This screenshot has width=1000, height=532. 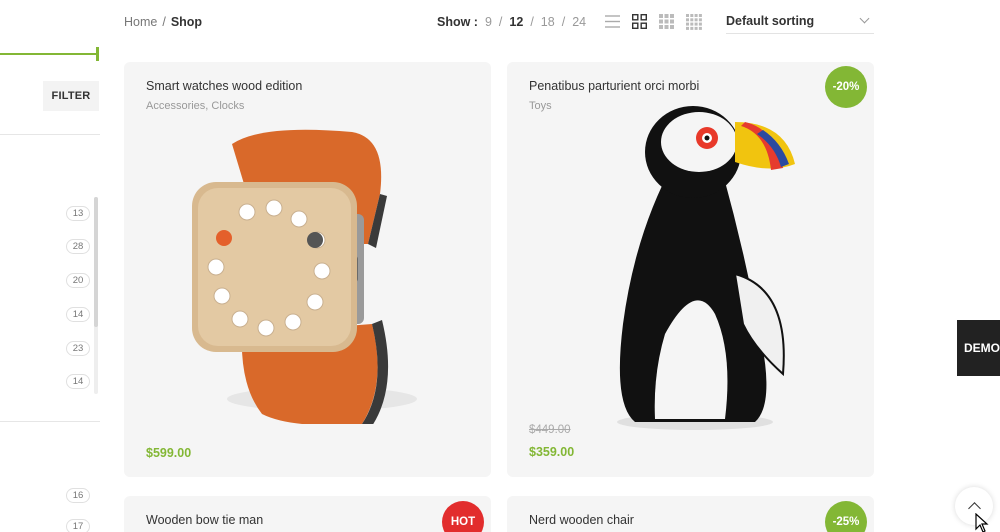 What do you see at coordinates (78, 246) in the screenshot?
I see `filter-count-badge: 28` at bounding box center [78, 246].